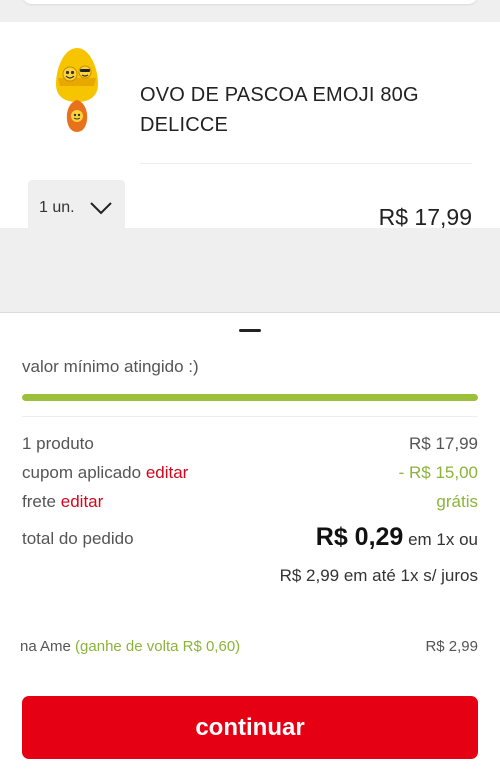 The height and width of the screenshot is (780, 500). What do you see at coordinates (250, 330) in the screenshot?
I see `sheet-drag-handle` at bounding box center [250, 330].